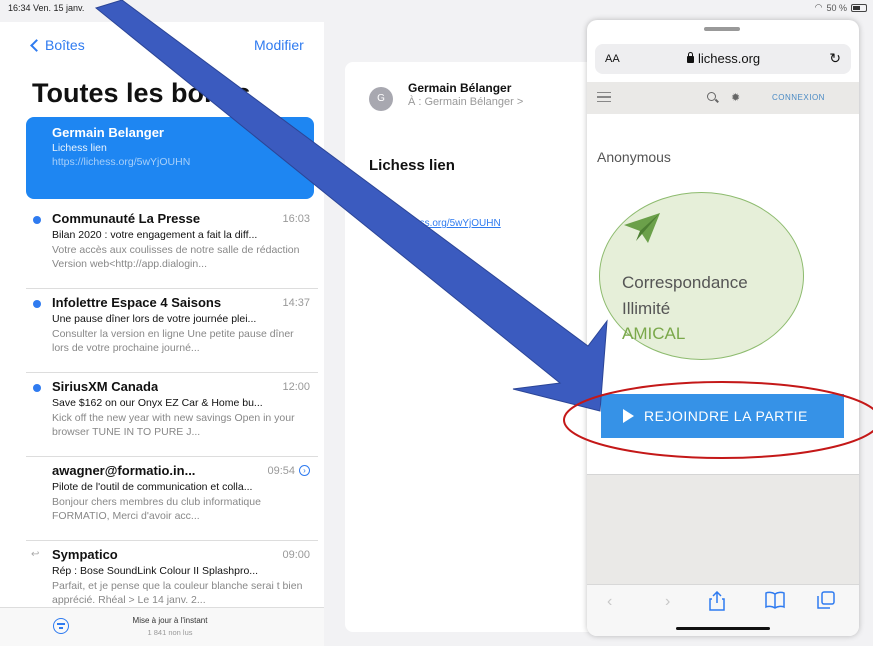  I want to click on challenge-time: Illimité, so click(646, 308).